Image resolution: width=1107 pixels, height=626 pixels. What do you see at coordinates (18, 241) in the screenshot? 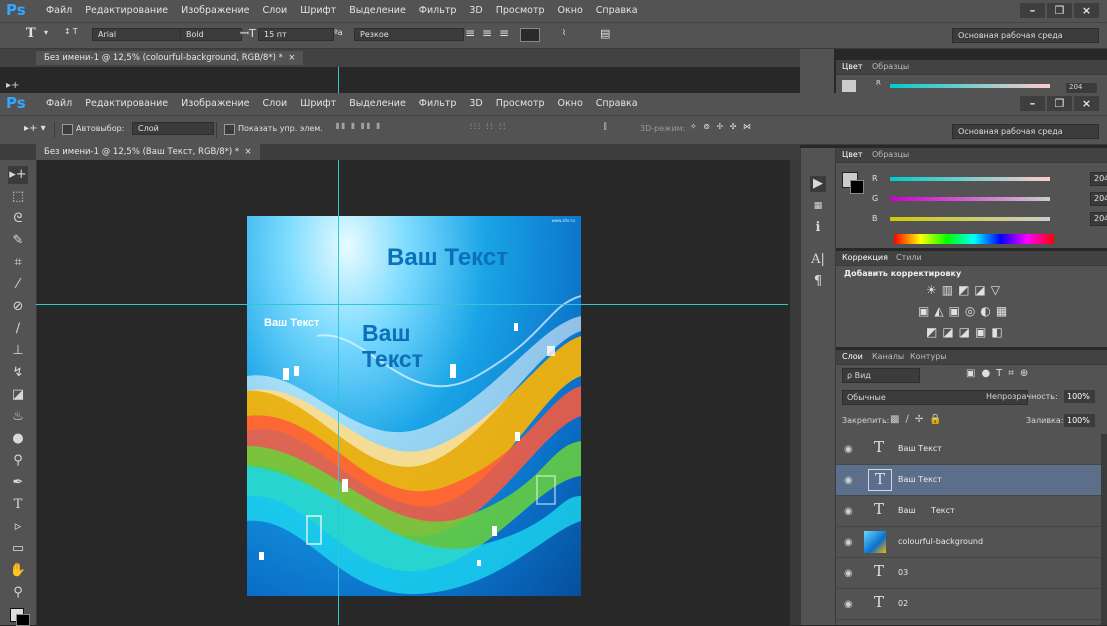
I see `quick-select-tool-icon: ✎` at bounding box center [18, 241].